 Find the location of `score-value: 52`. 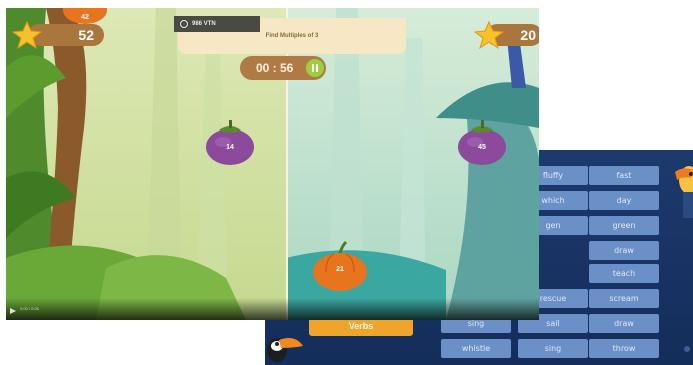

score-value: 52 is located at coordinates (86, 35).